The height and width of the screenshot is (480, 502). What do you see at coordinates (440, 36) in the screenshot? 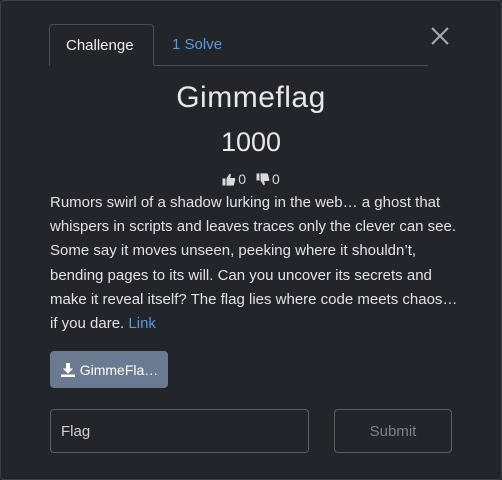
I see `close-icon` at bounding box center [440, 36].